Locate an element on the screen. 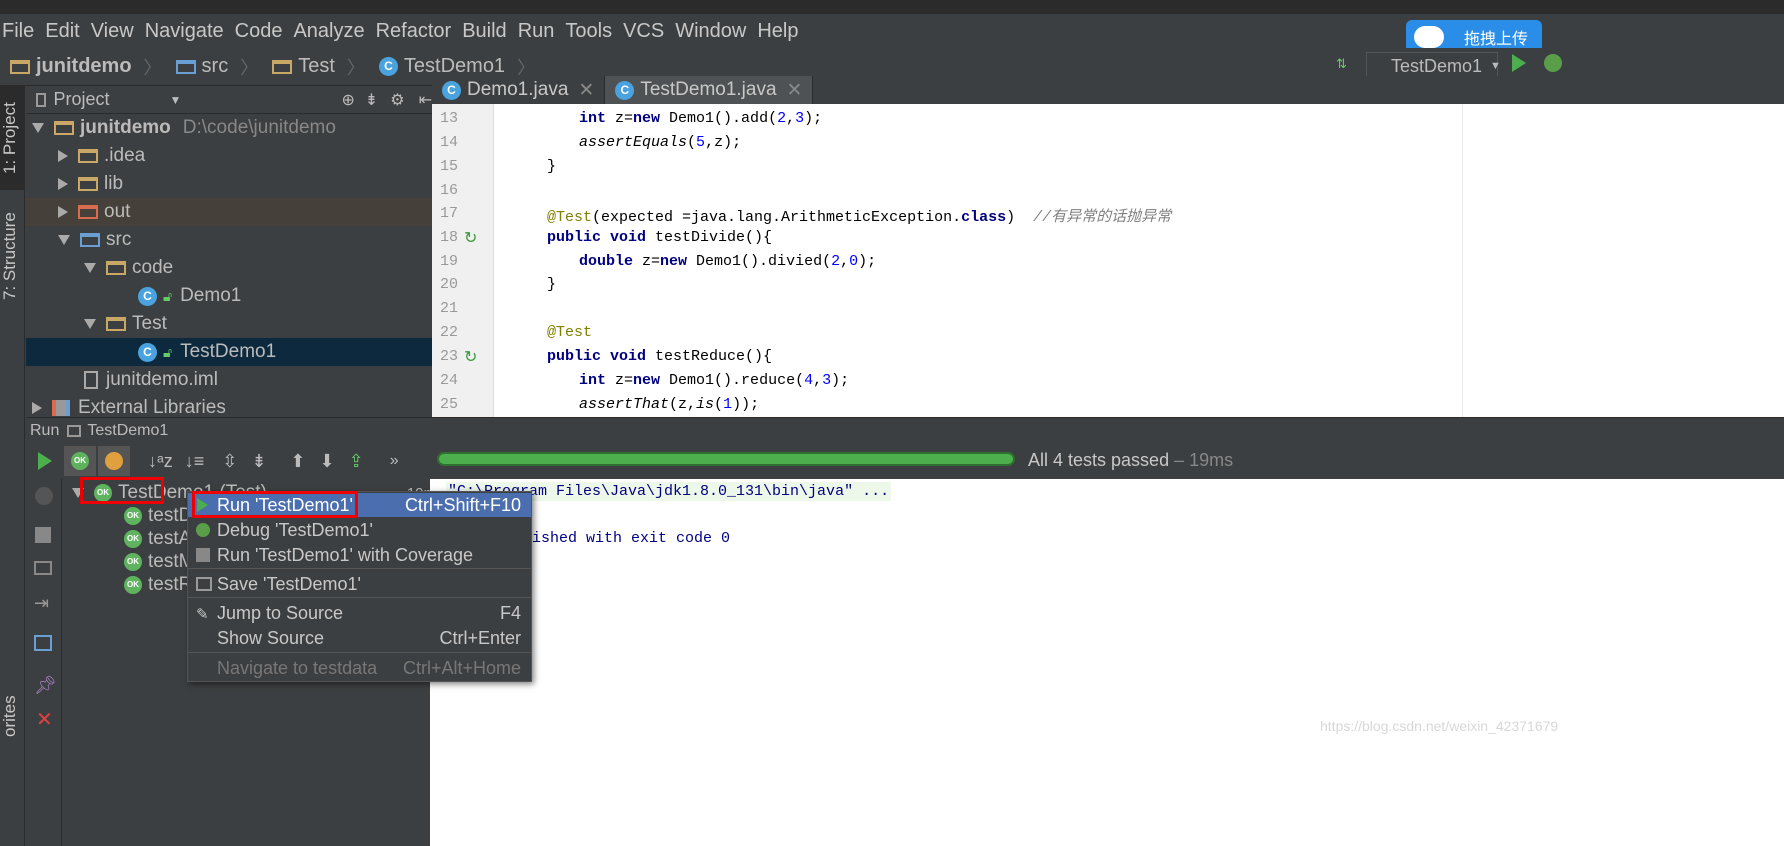  breadcrumb-test-label: Test is located at coordinates (316, 66).